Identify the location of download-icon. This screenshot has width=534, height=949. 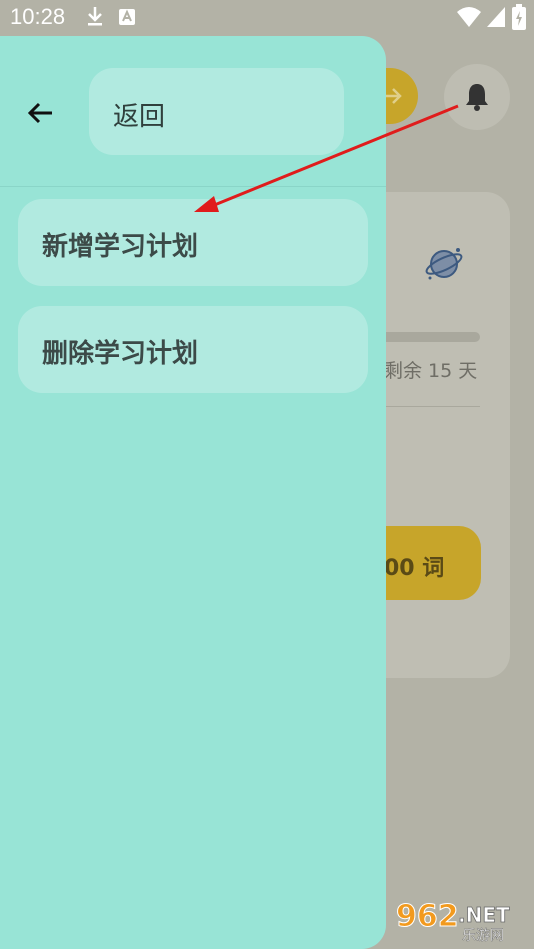
(95, 16).